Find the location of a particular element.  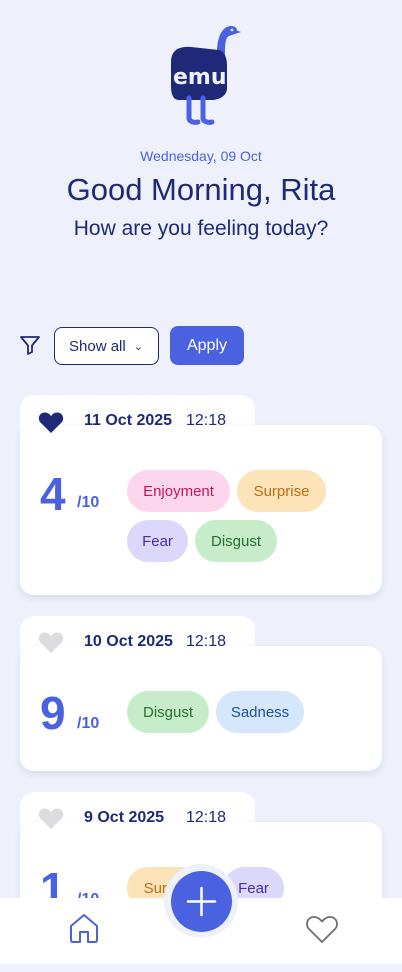

home-icon is located at coordinates (84, 928).